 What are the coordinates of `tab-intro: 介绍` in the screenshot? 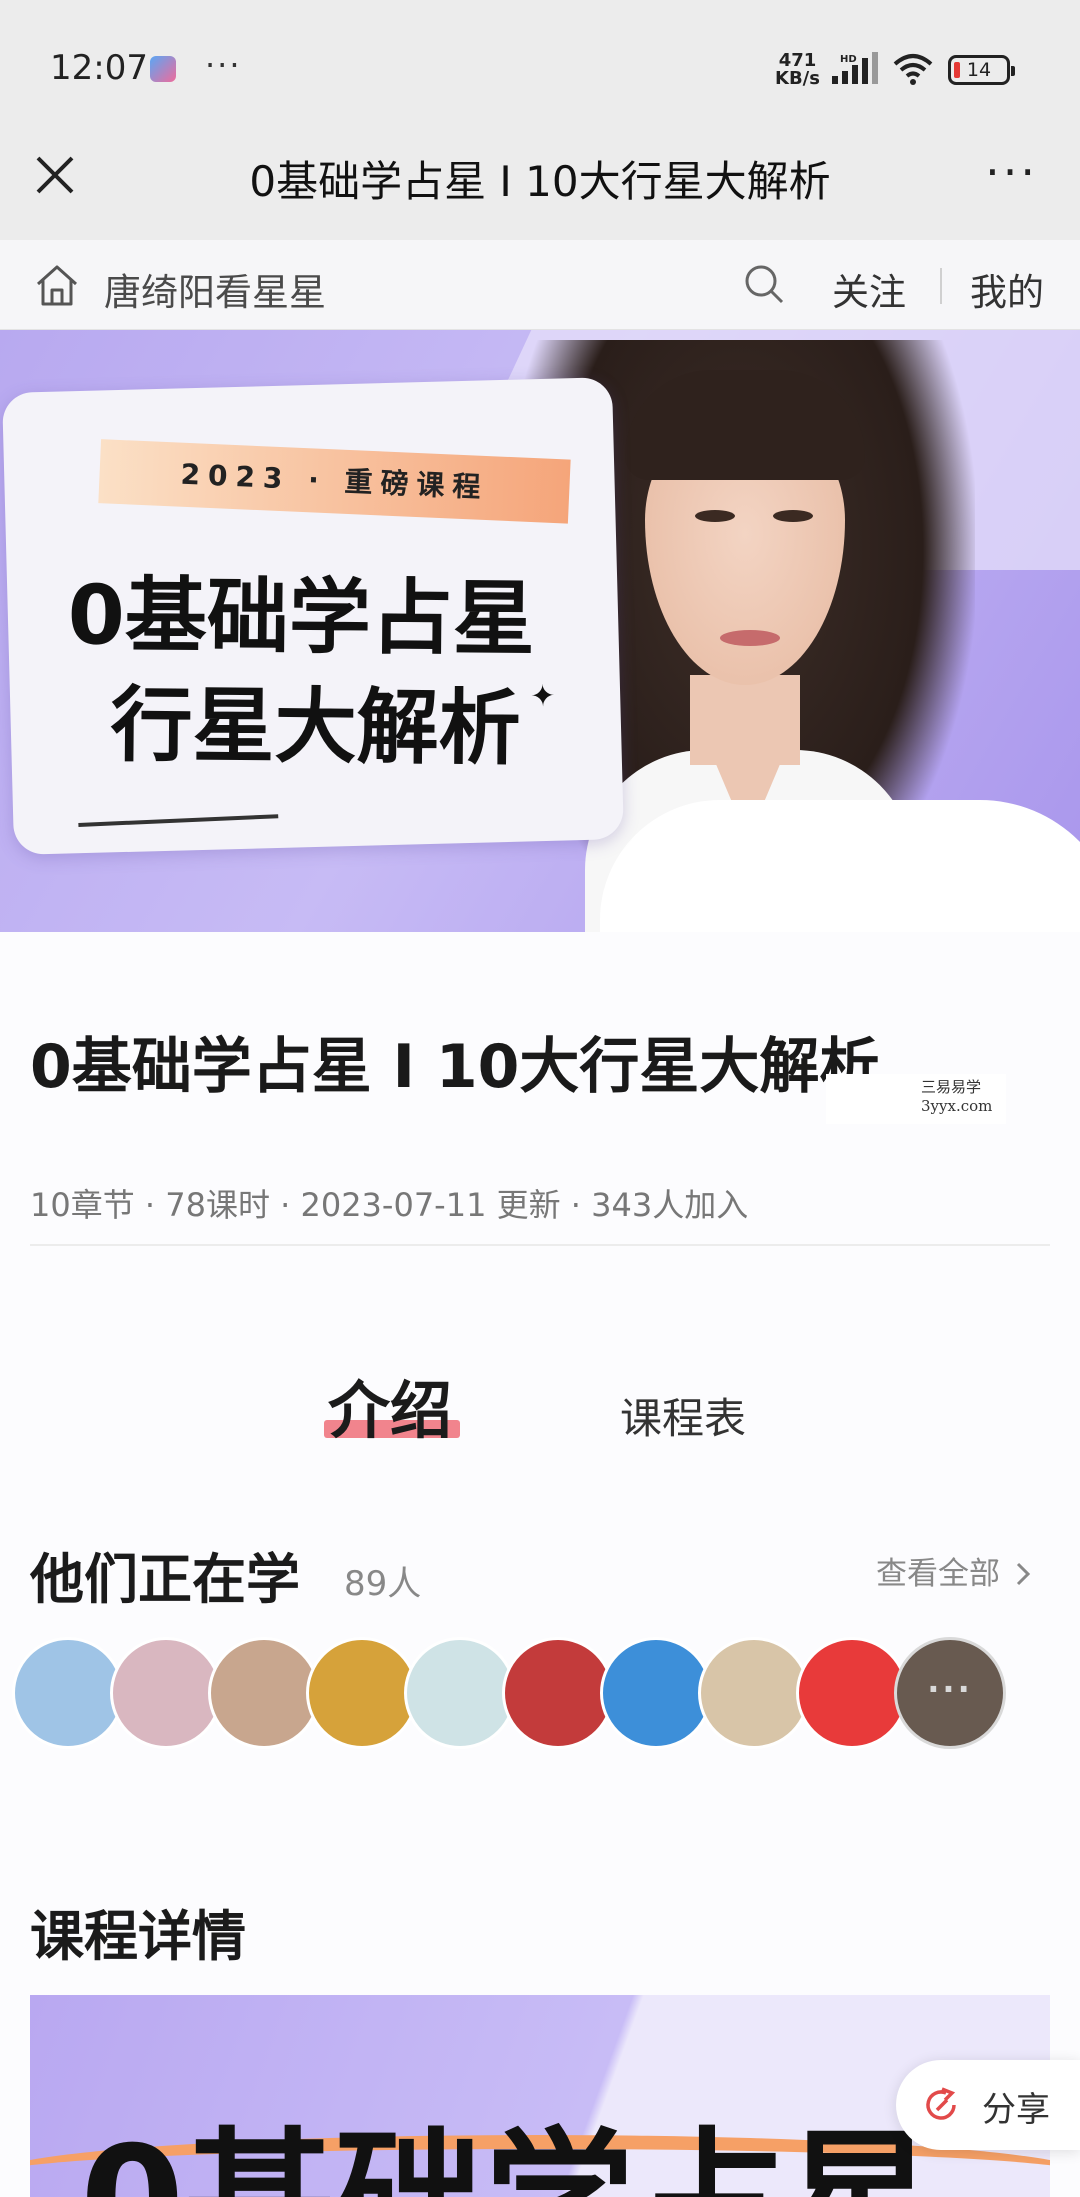 It's located at (390, 1405).